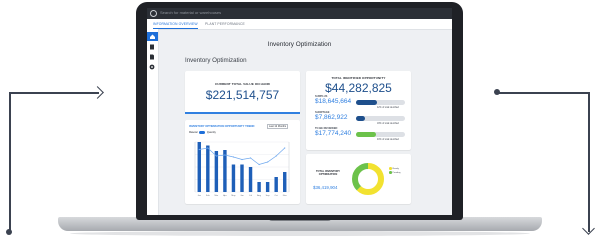 The image size is (599, 245). I want to click on search-input: Search for material or warehouses, so click(190, 12).